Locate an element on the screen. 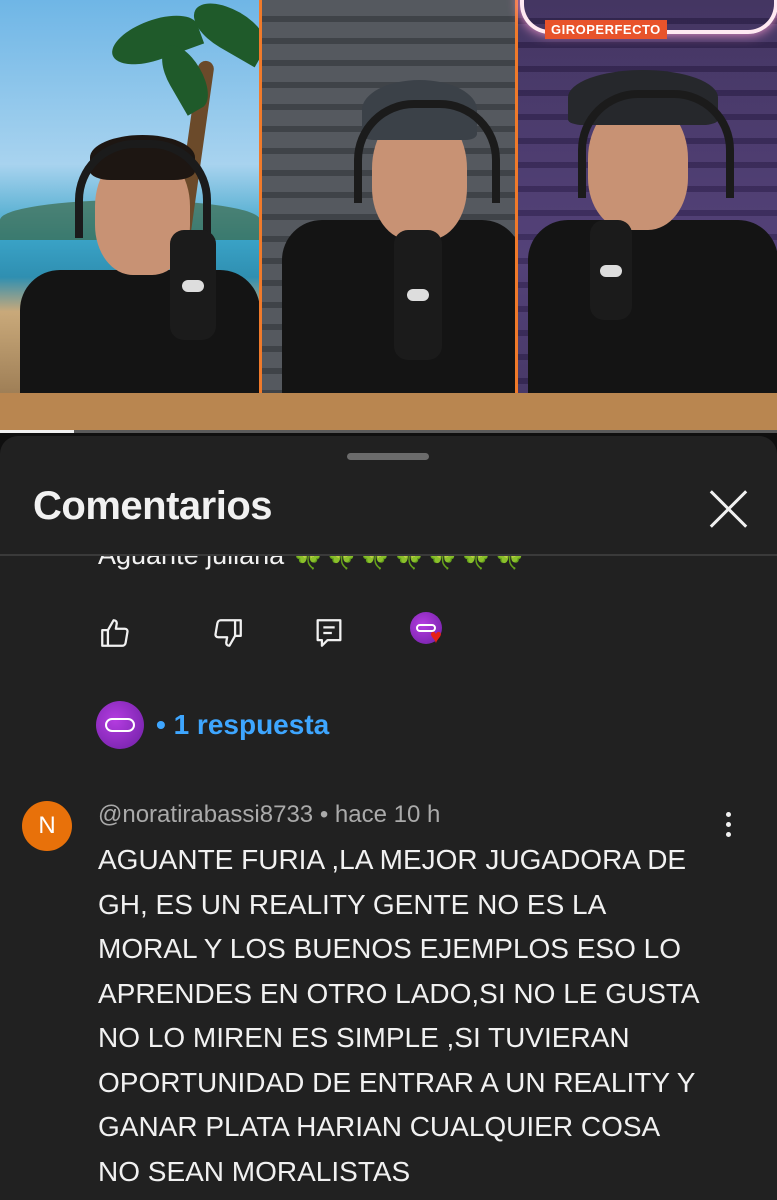 This screenshot has height=1200, width=777. more-options-icon is located at coordinates (728, 825).